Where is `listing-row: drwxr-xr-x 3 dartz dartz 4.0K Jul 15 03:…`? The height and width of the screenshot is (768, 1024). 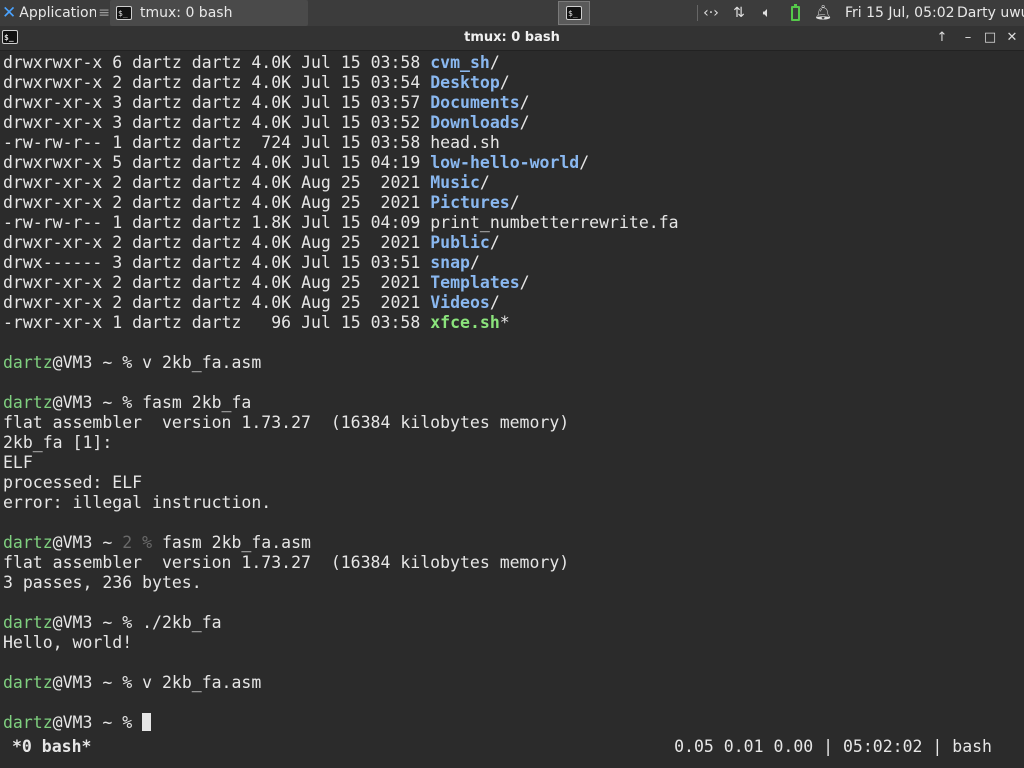
listing-row: drwxr-xr-x 3 dartz dartz 4.0K Jul 15 03:… is located at coordinates (266, 103).